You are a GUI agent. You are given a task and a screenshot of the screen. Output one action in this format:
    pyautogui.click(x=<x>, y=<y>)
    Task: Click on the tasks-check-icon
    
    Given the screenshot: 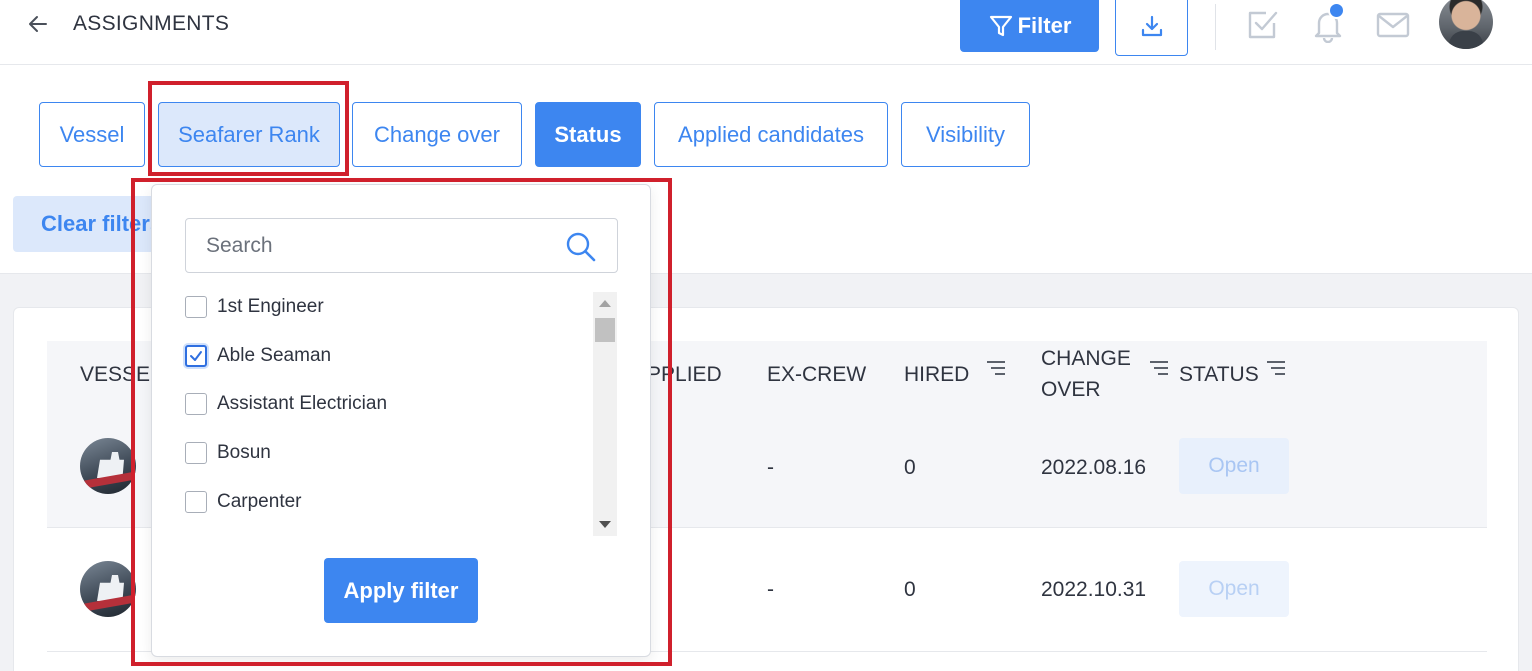 What is the action you would take?
    pyautogui.click(x=1263, y=25)
    